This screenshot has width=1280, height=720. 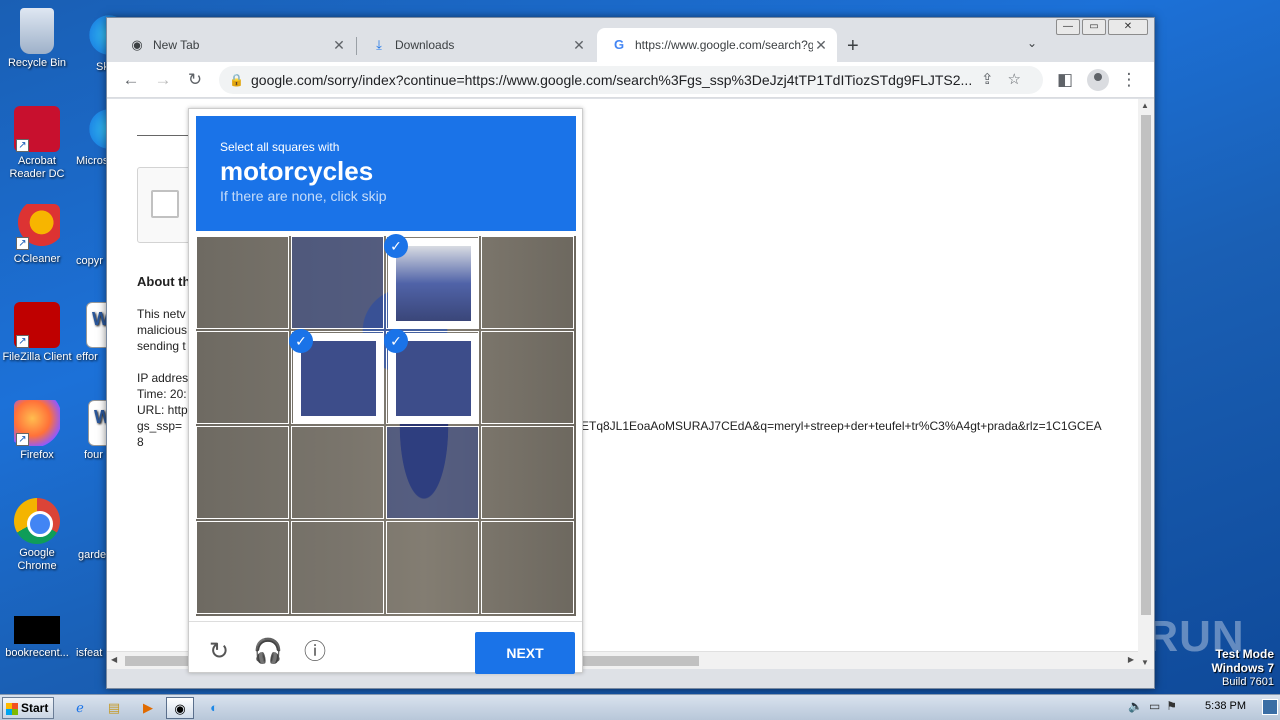 I want to click on vertical-scrollbar: ▲ ▼, so click(x=1146, y=384).